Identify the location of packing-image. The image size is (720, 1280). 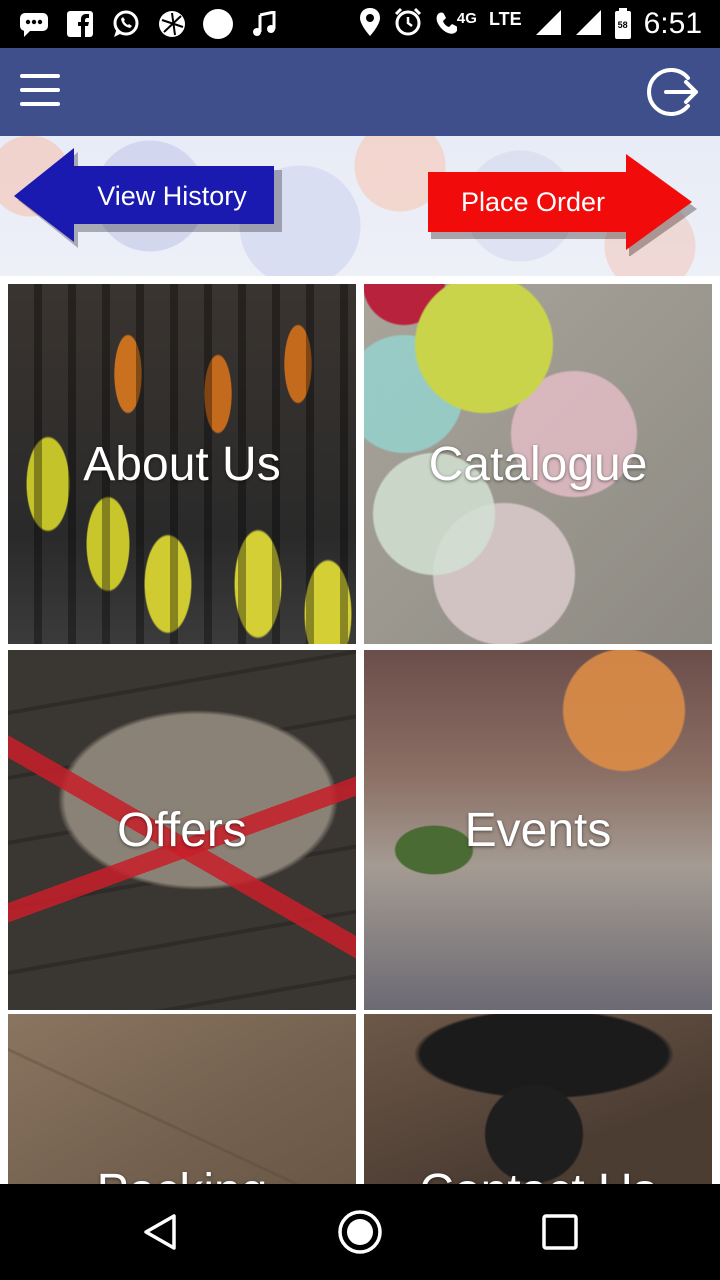
(182, 1099).